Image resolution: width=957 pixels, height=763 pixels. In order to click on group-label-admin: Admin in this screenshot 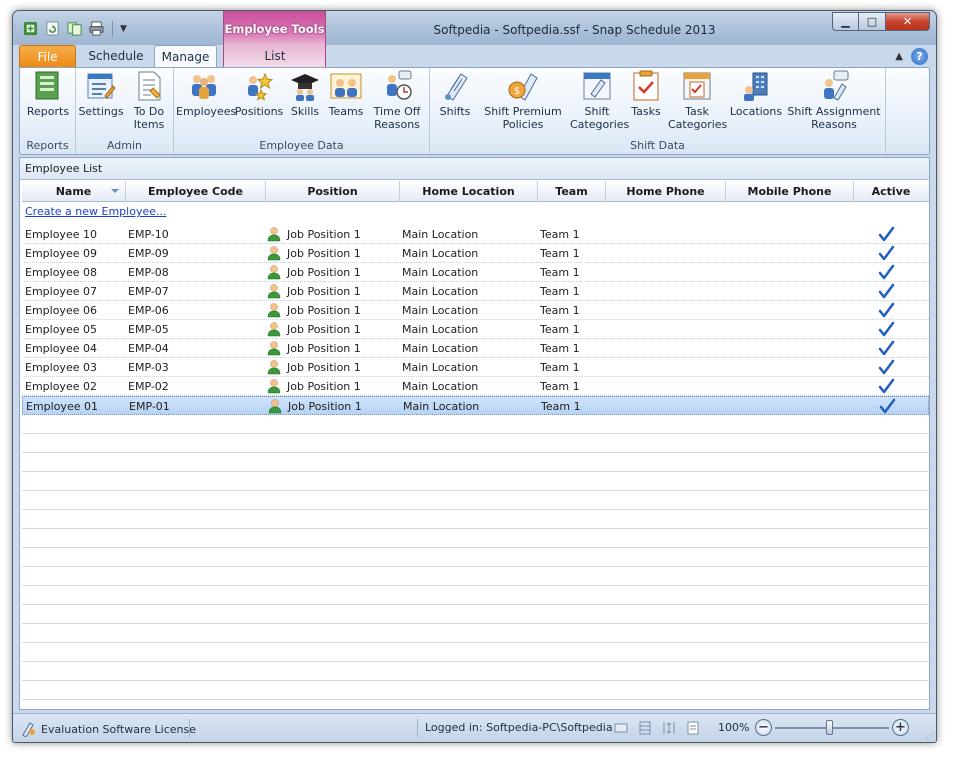, I will do `click(124, 145)`.